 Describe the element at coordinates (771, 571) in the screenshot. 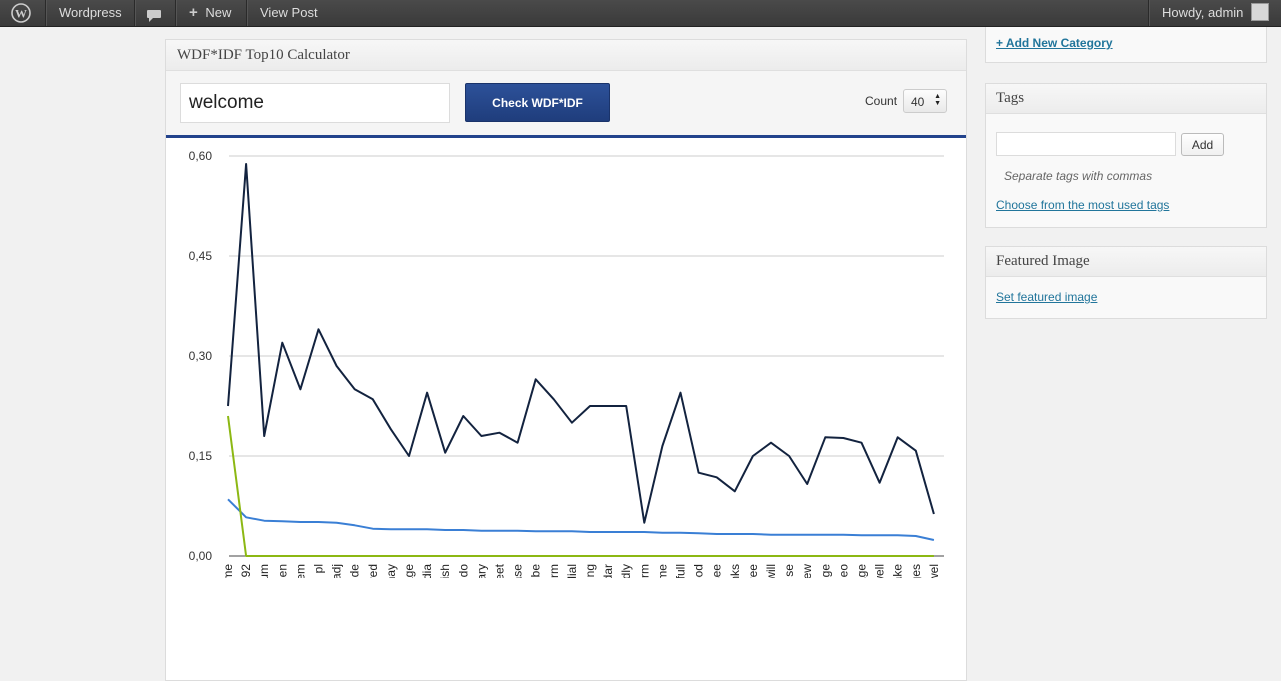

I see `x-tick-label: will` at that location.